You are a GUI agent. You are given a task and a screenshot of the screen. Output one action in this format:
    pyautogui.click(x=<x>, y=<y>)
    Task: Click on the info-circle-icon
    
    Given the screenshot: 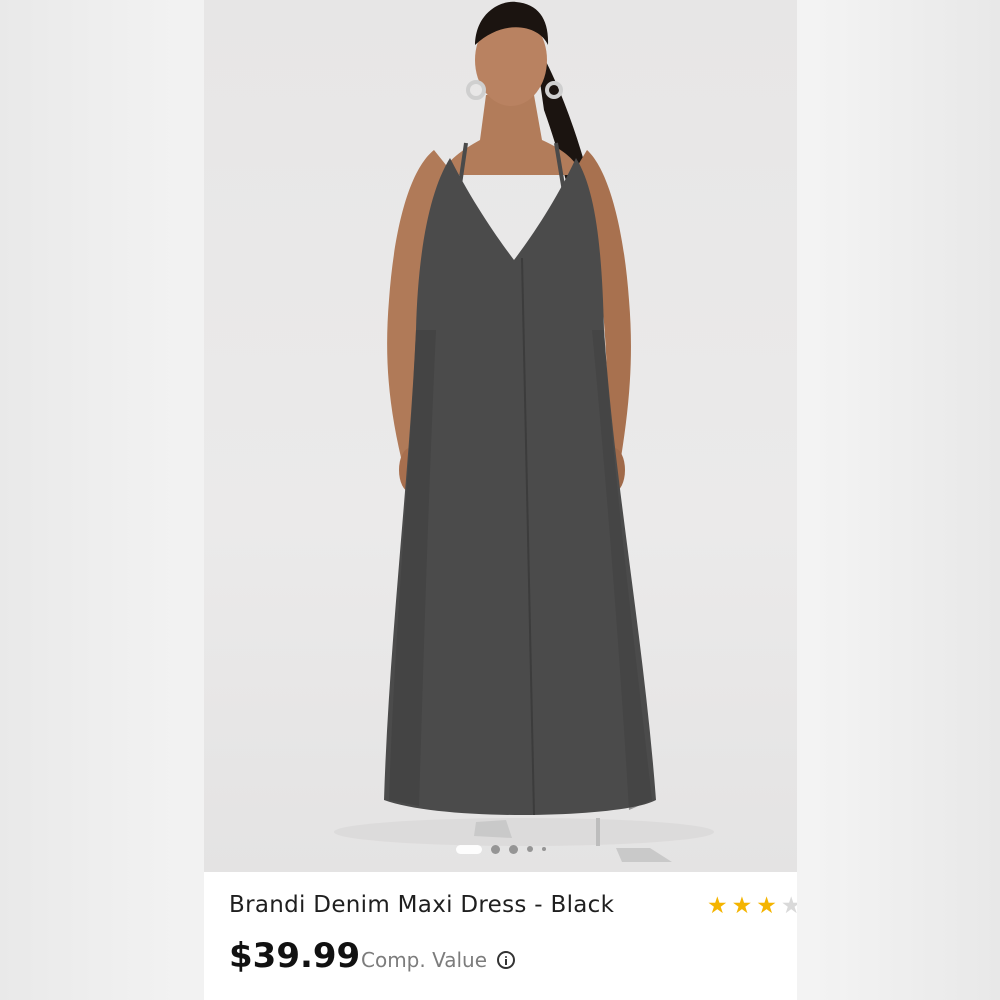 What is the action you would take?
    pyautogui.click(x=506, y=960)
    